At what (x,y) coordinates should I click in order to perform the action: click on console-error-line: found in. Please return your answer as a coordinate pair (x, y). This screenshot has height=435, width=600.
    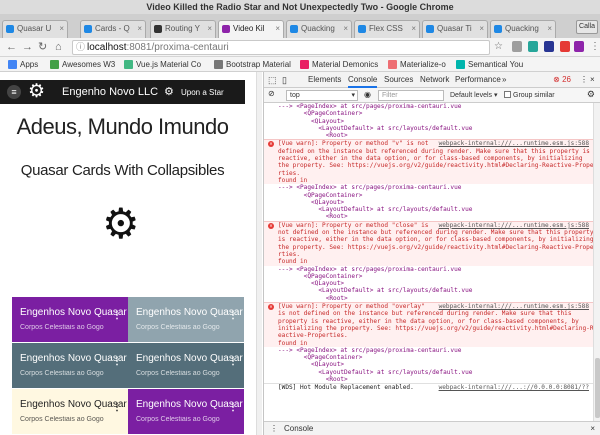
    Looking at the image, I should click on (428, 180).